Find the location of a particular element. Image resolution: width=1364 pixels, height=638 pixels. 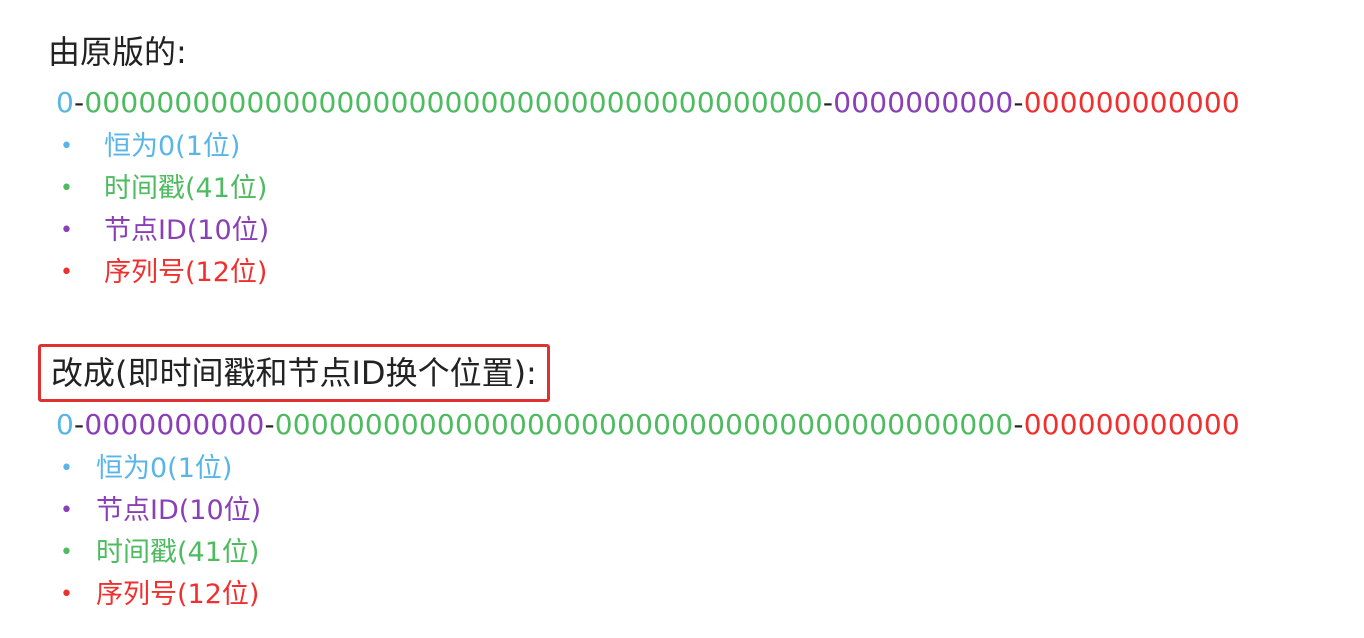

modified-layout-heading: 改成(即时间戳和节点ID换个位置): is located at coordinates (294, 373).